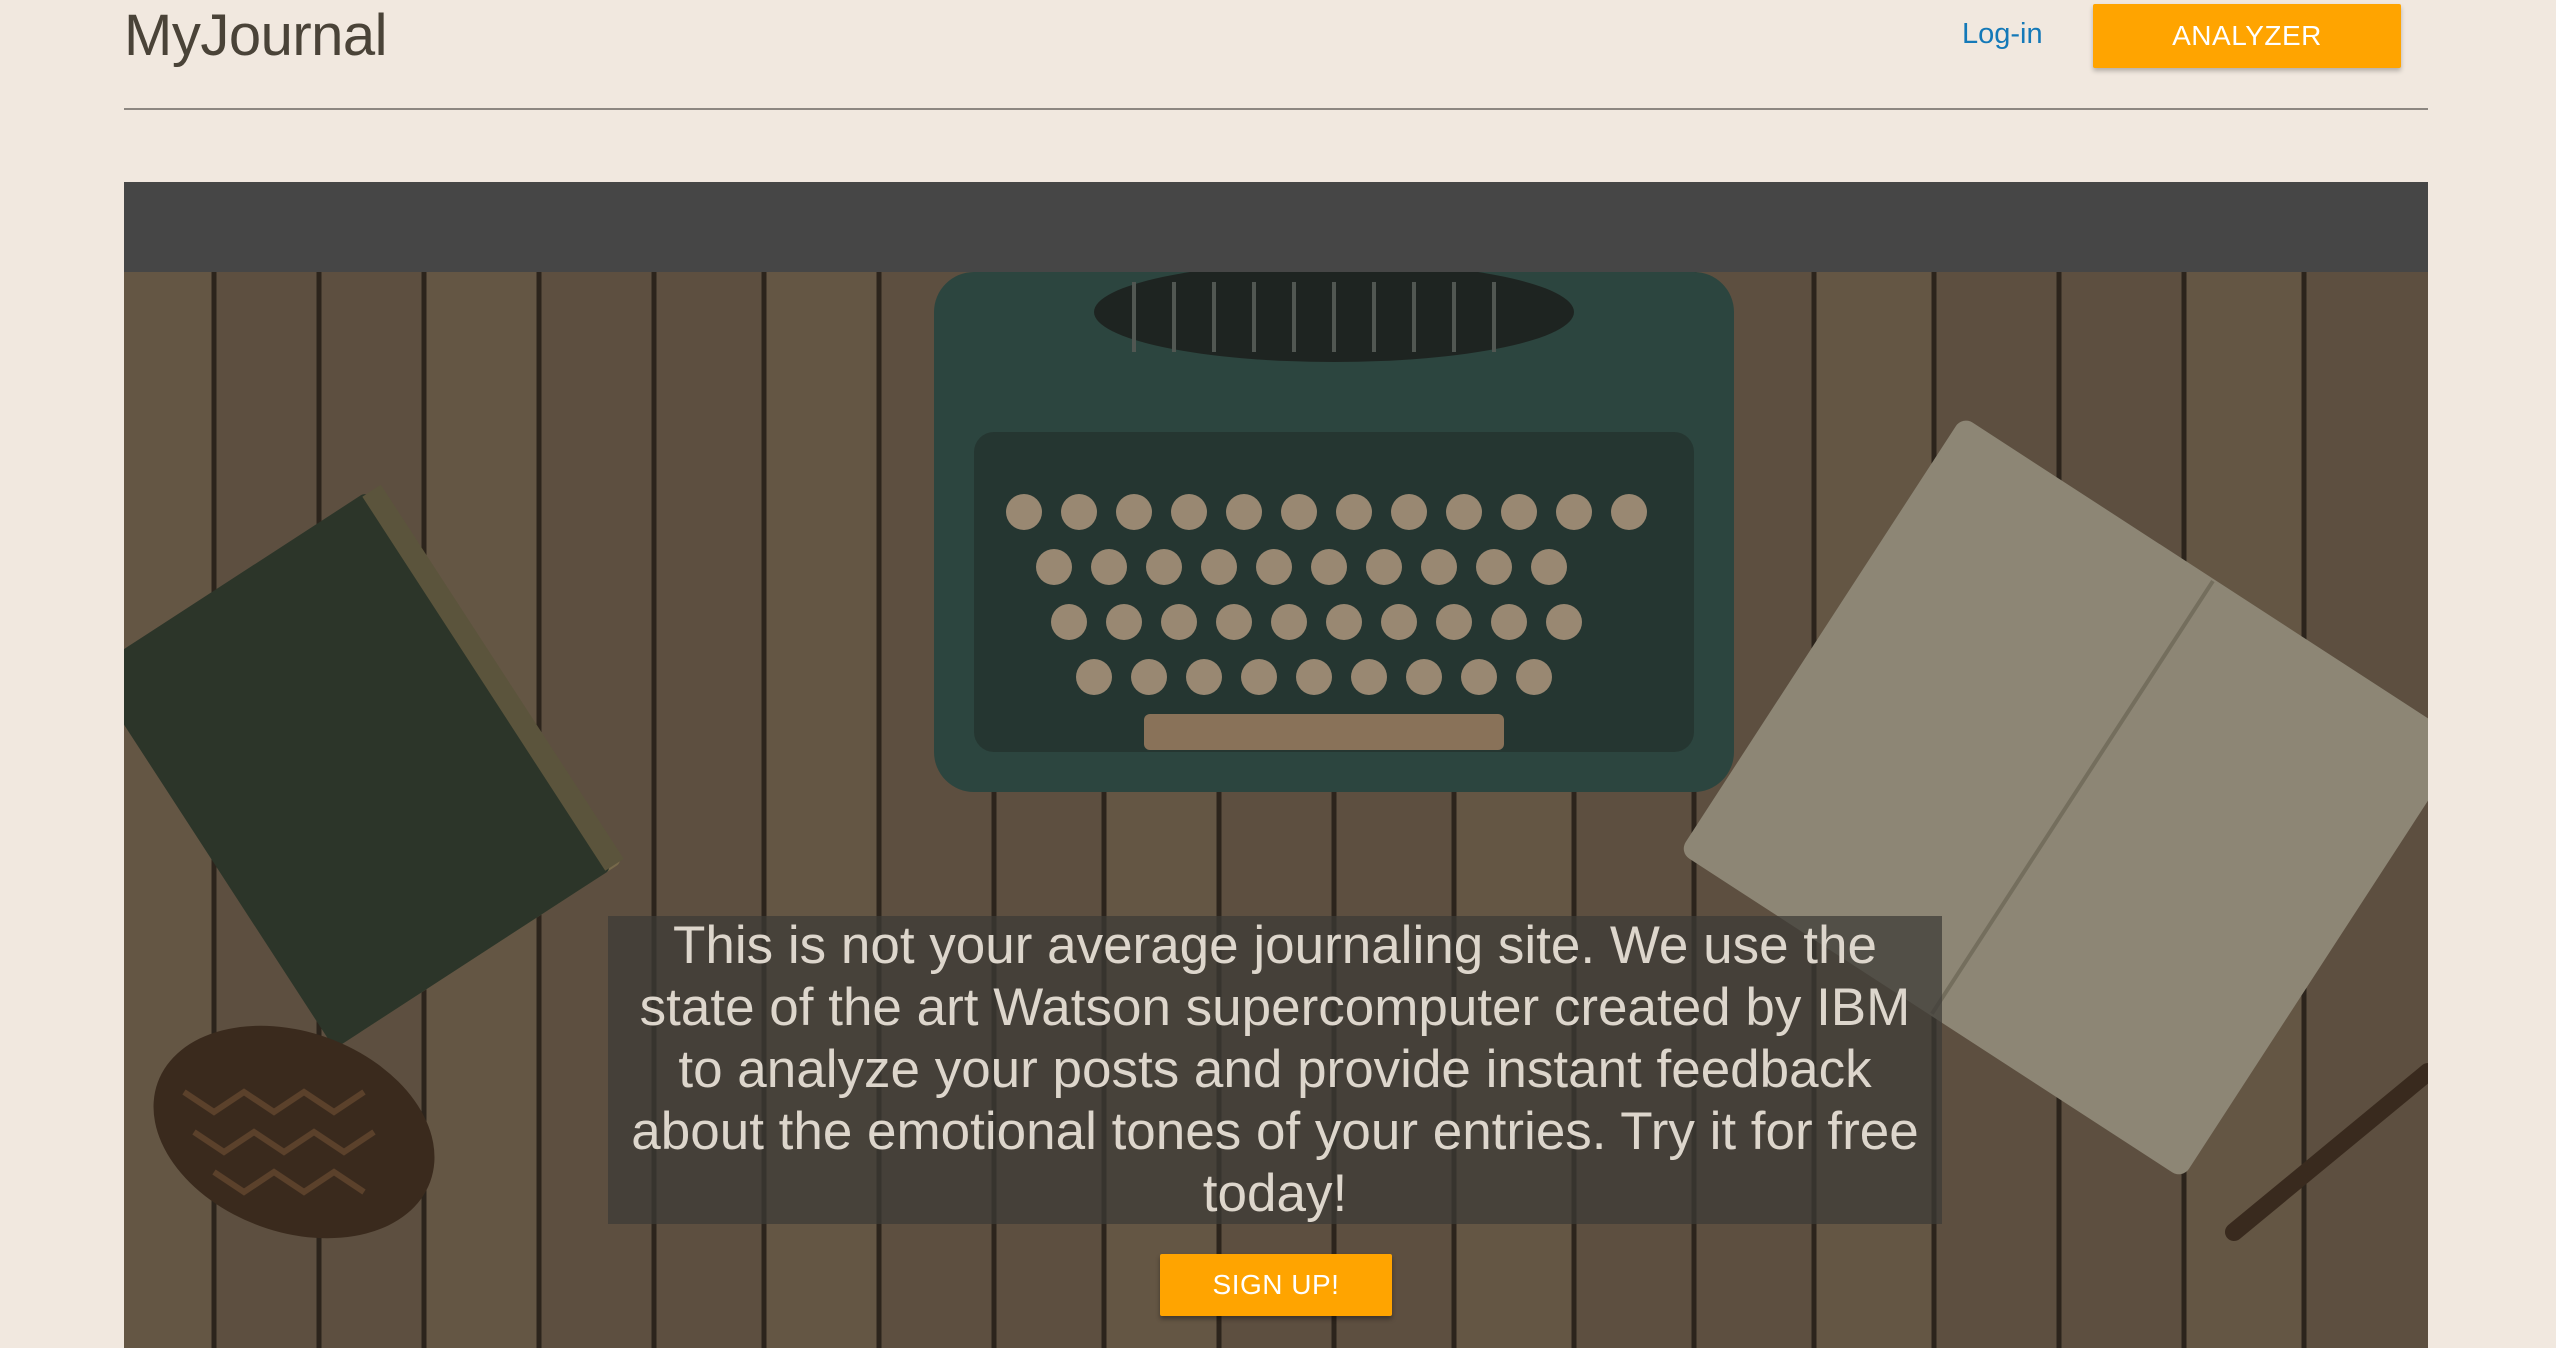 Image resolution: width=2556 pixels, height=1348 pixels. What do you see at coordinates (256, 35) in the screenshot?
I see `site-logo: MyJournal` at bounding box center [256, 35].